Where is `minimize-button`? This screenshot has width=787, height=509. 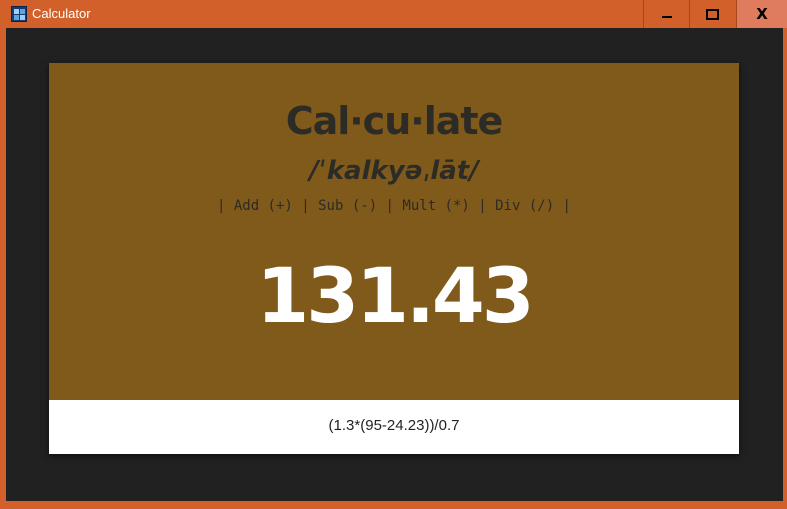
minimize-button is located at coordinates (666, 14).